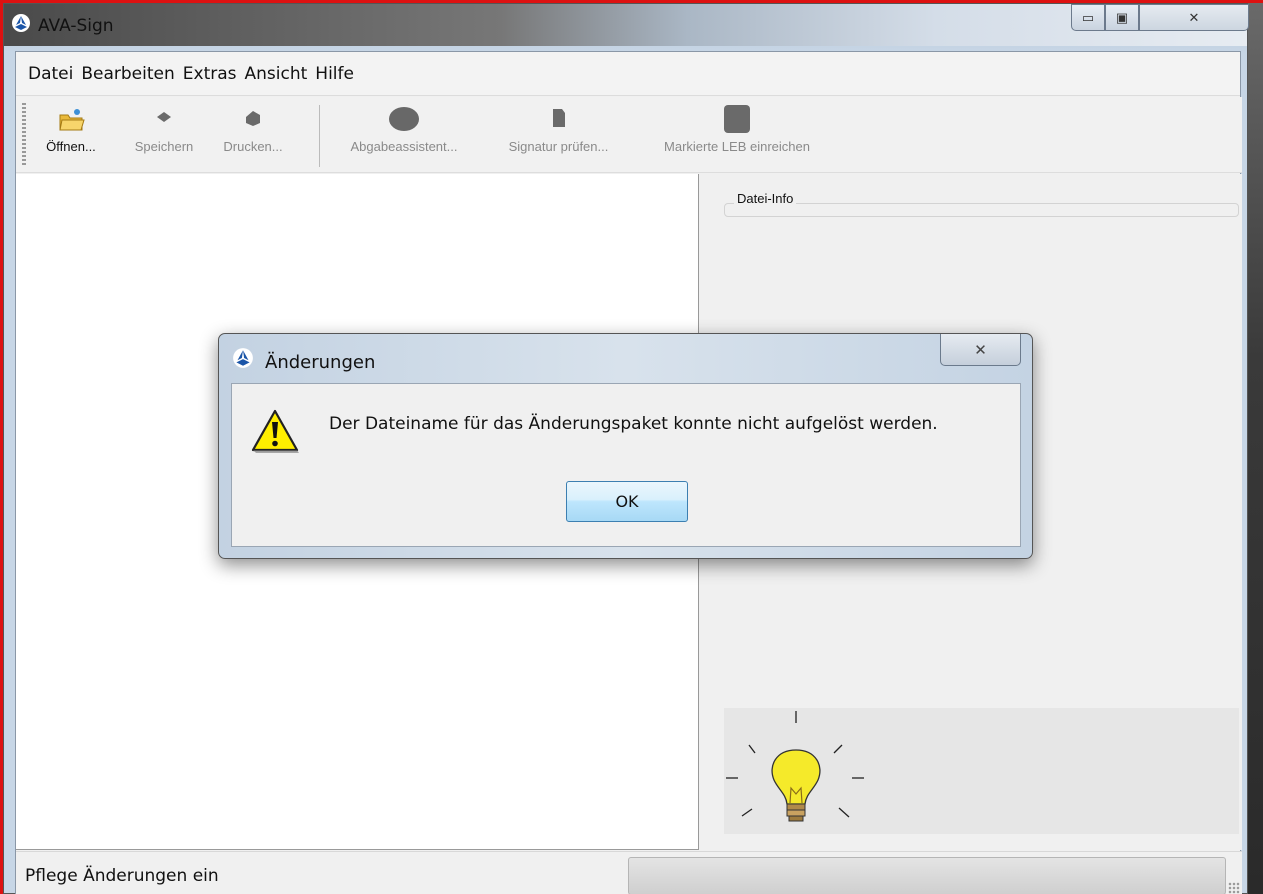 The width and height of the screenshot is (1263, 894). Describe the element at coordinates (319, 136) in the screenshot. I see `toolbar-separator` at that location.